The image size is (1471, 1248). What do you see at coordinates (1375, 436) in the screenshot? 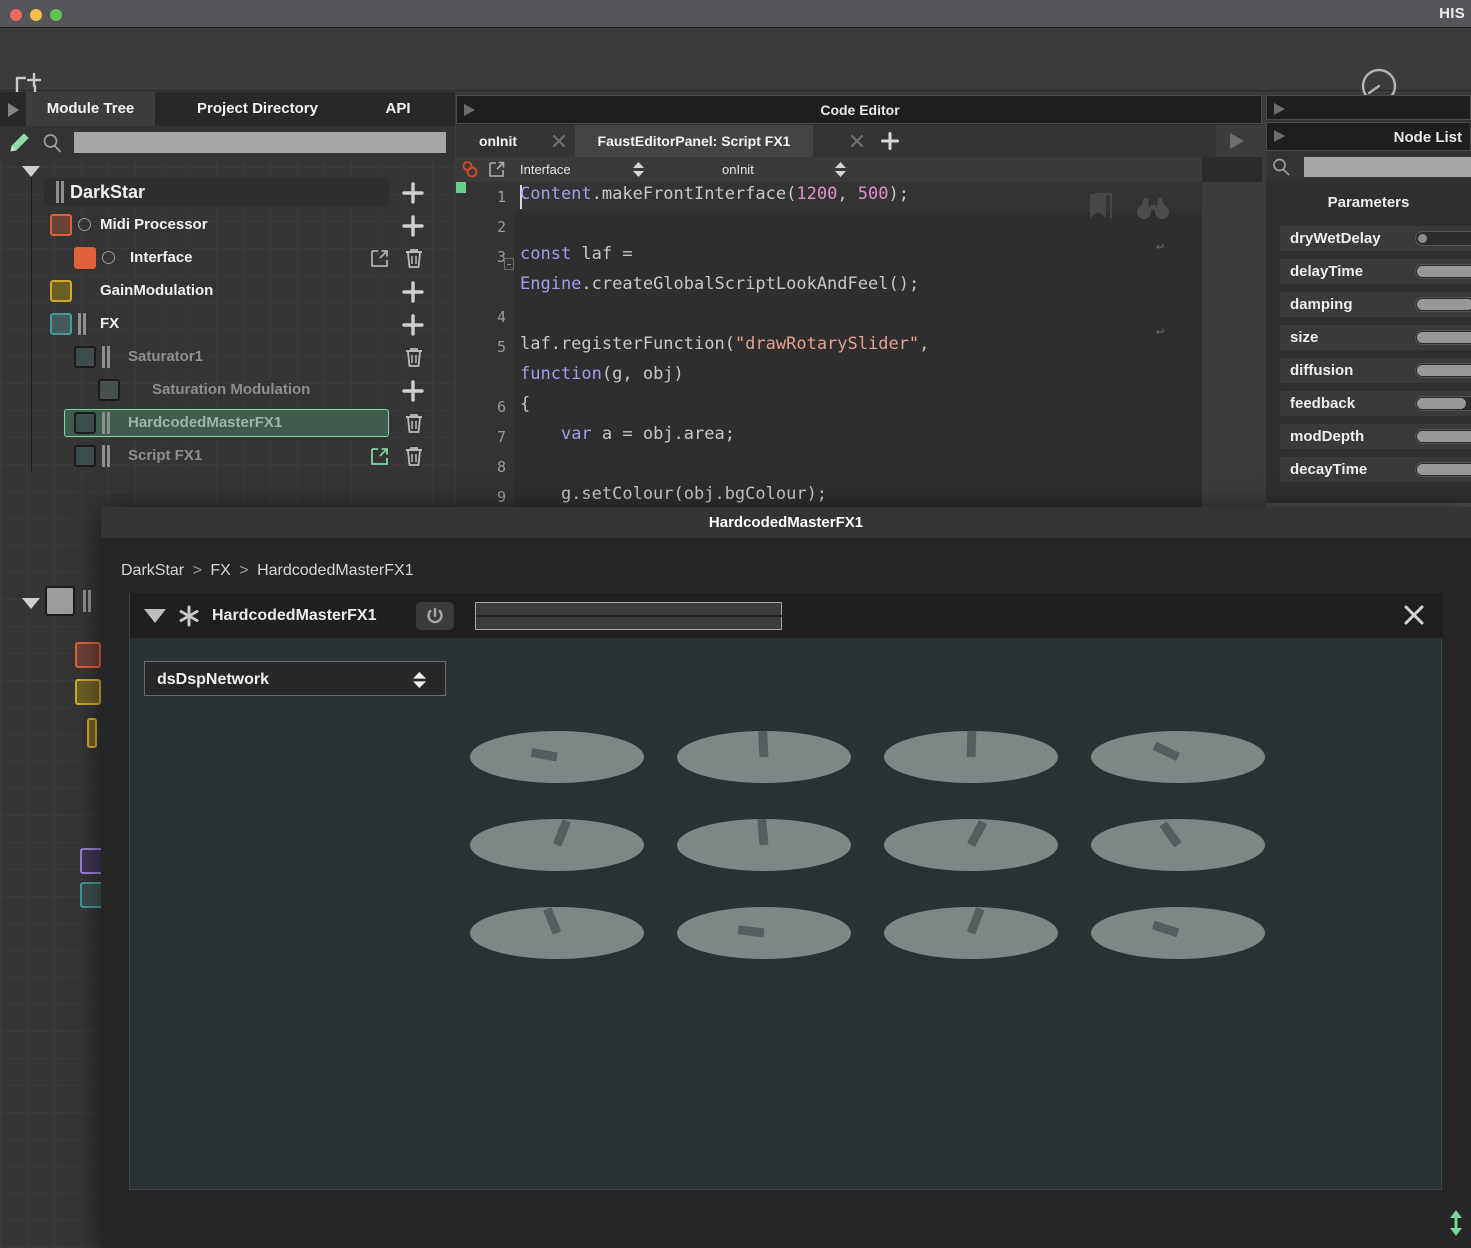
I see `parameter-row: modDepth` at bounding box center [1375, 436].